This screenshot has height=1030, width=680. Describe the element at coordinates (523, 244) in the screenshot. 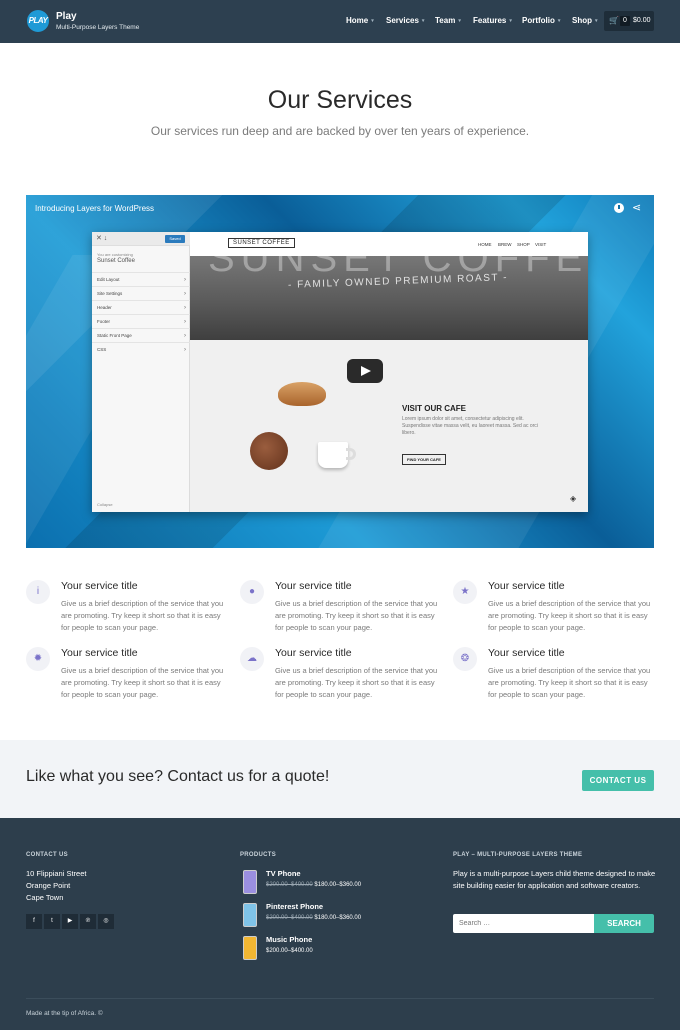

I see `preview-nav-item: SHOP` at that location.